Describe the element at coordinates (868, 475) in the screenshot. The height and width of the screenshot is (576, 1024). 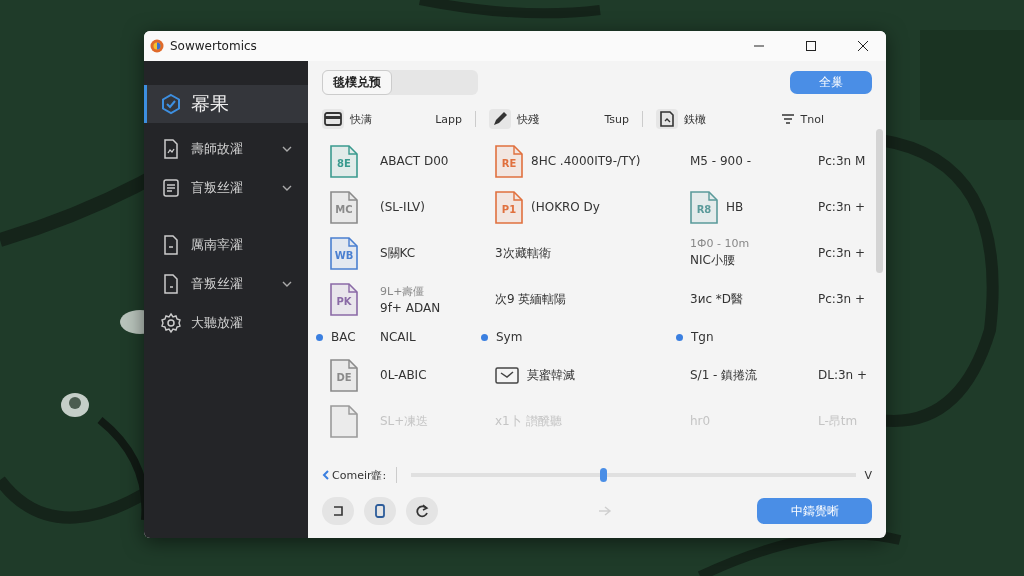
I see `slider-end-label: V` at that location.